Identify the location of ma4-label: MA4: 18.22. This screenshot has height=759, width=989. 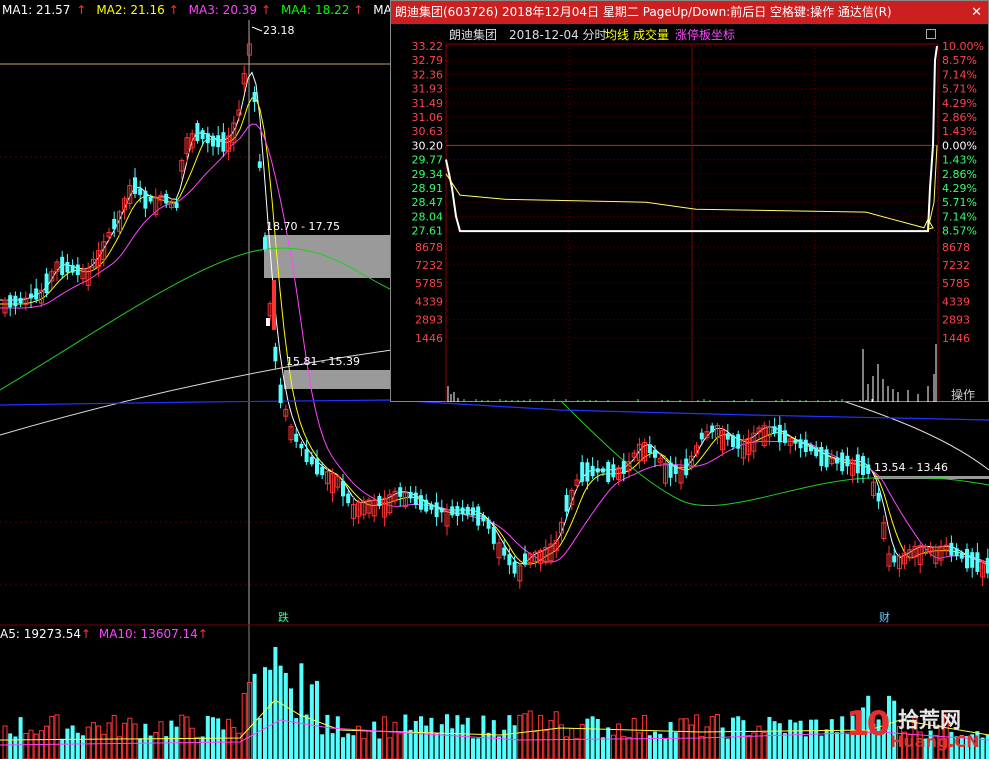
(315, 10).